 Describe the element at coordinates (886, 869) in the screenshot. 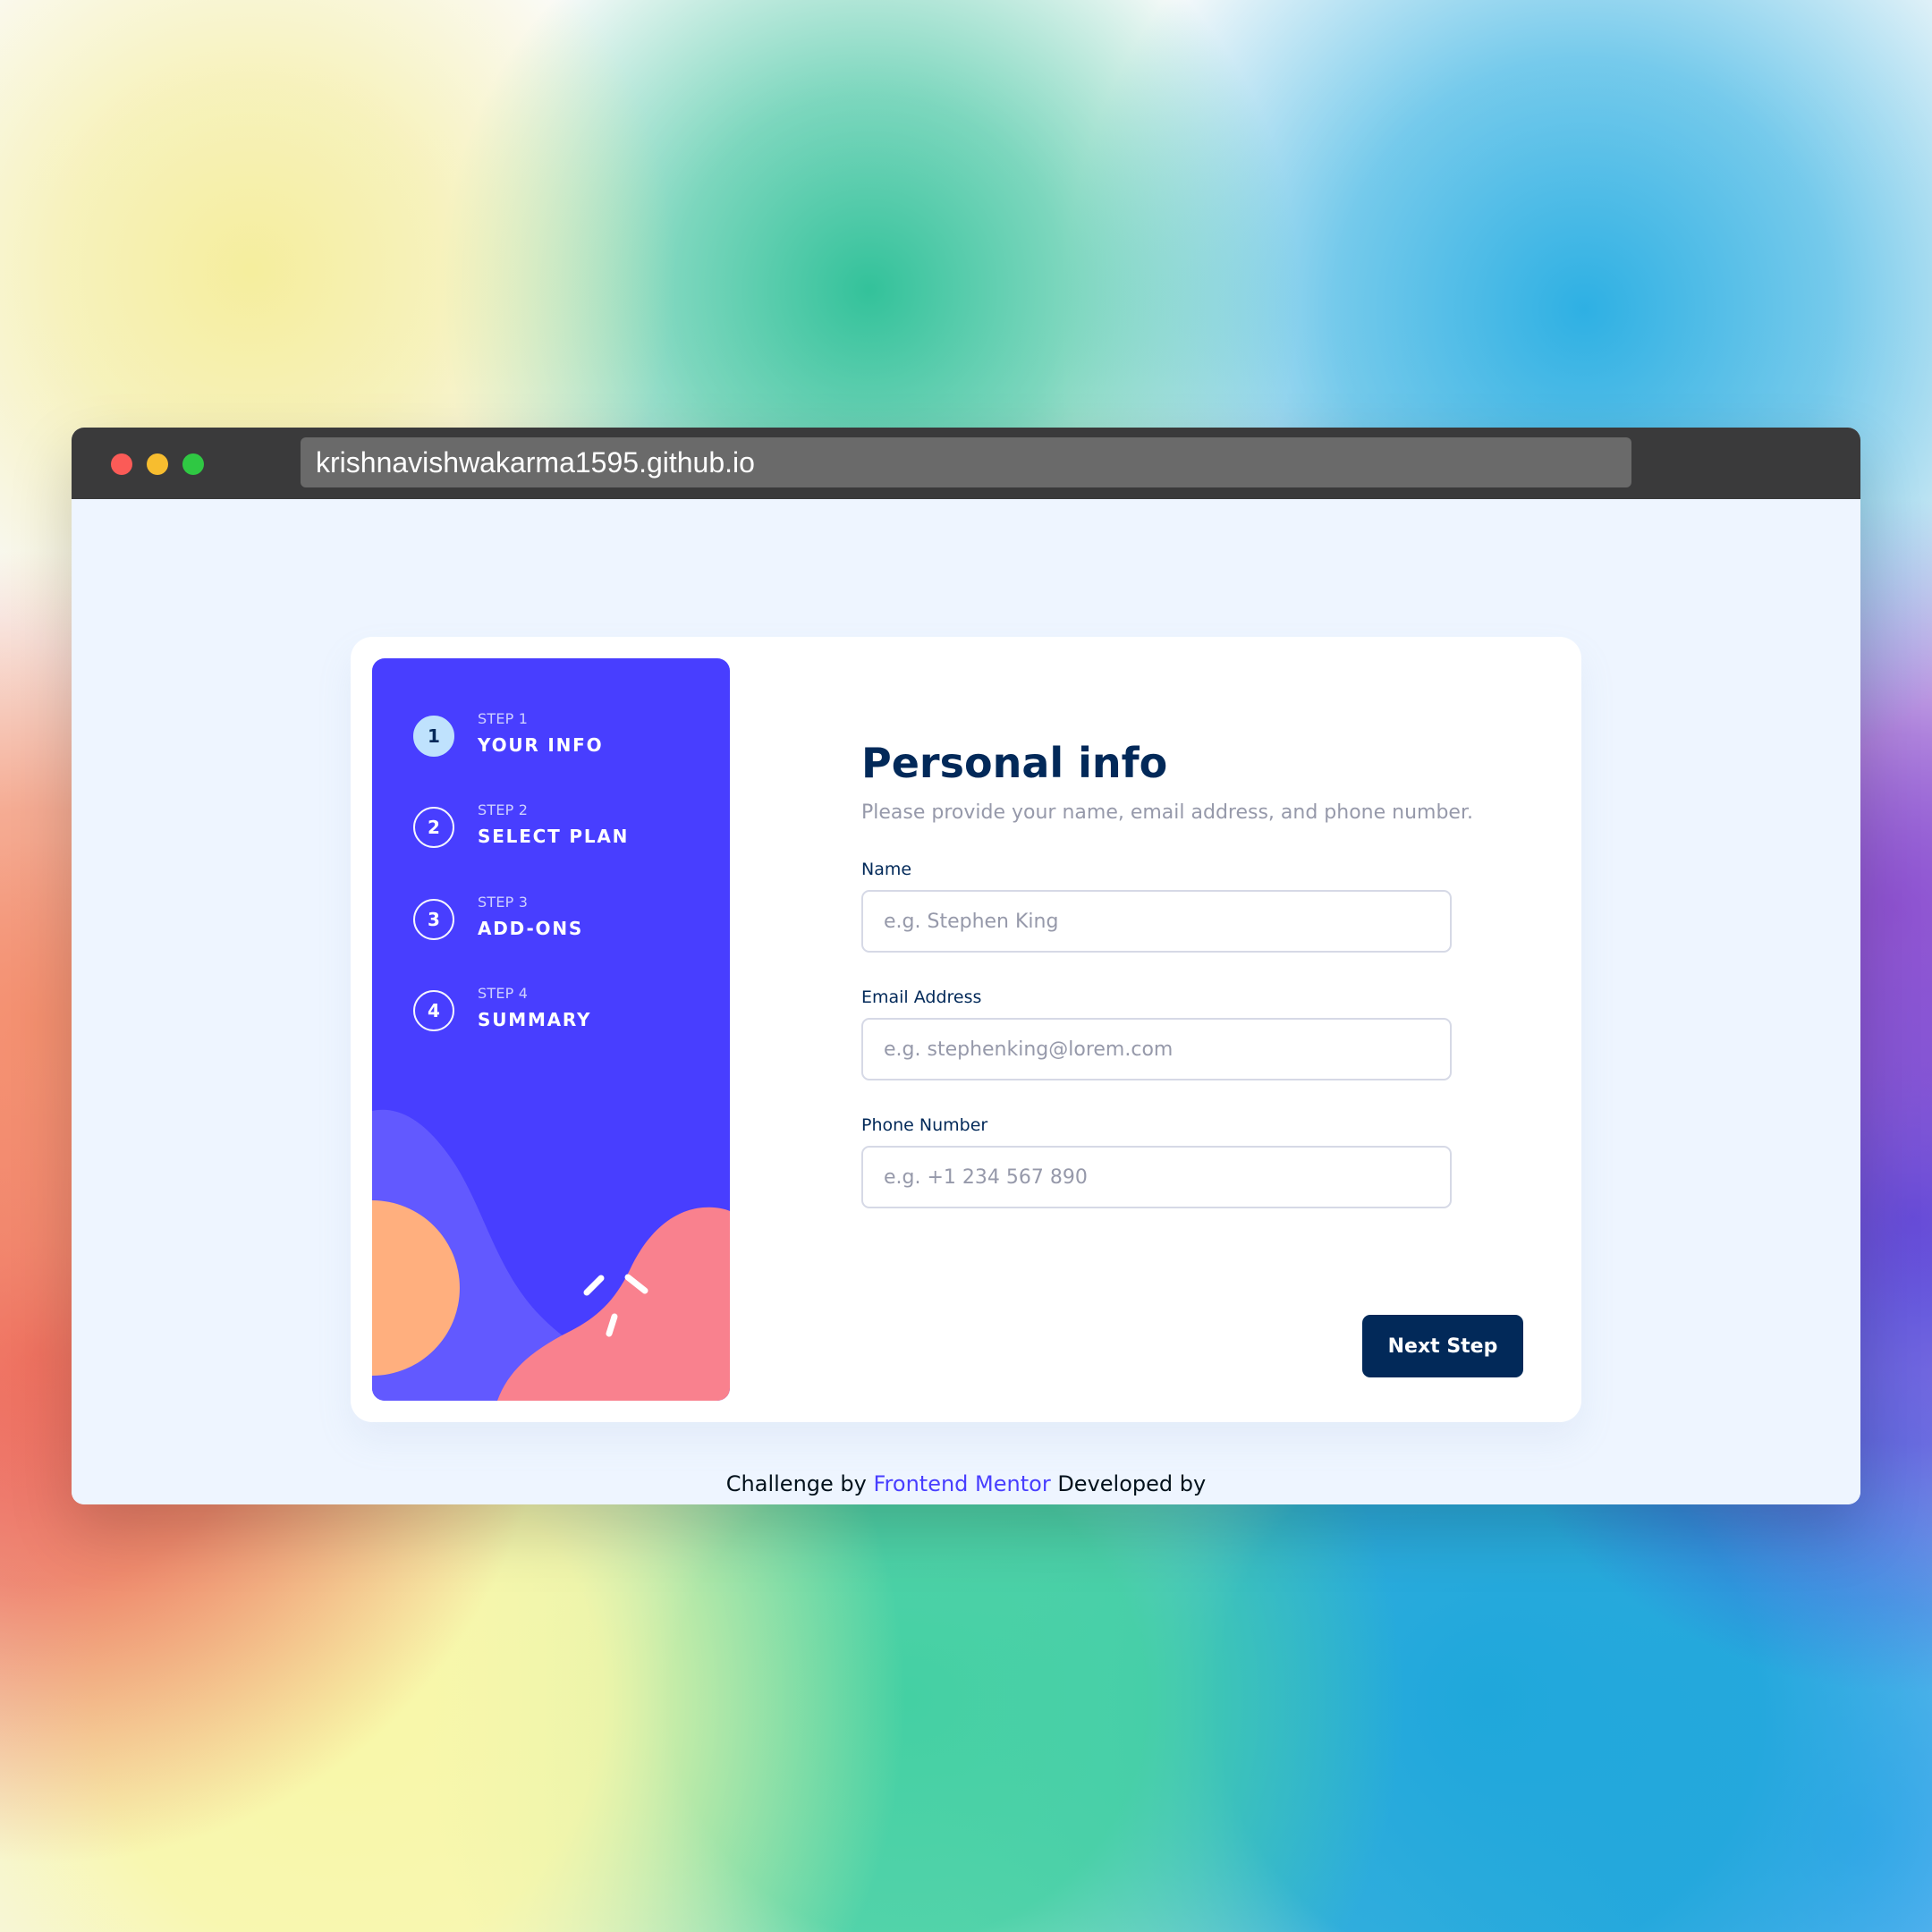

I see `name-field-label: Name` at that location.